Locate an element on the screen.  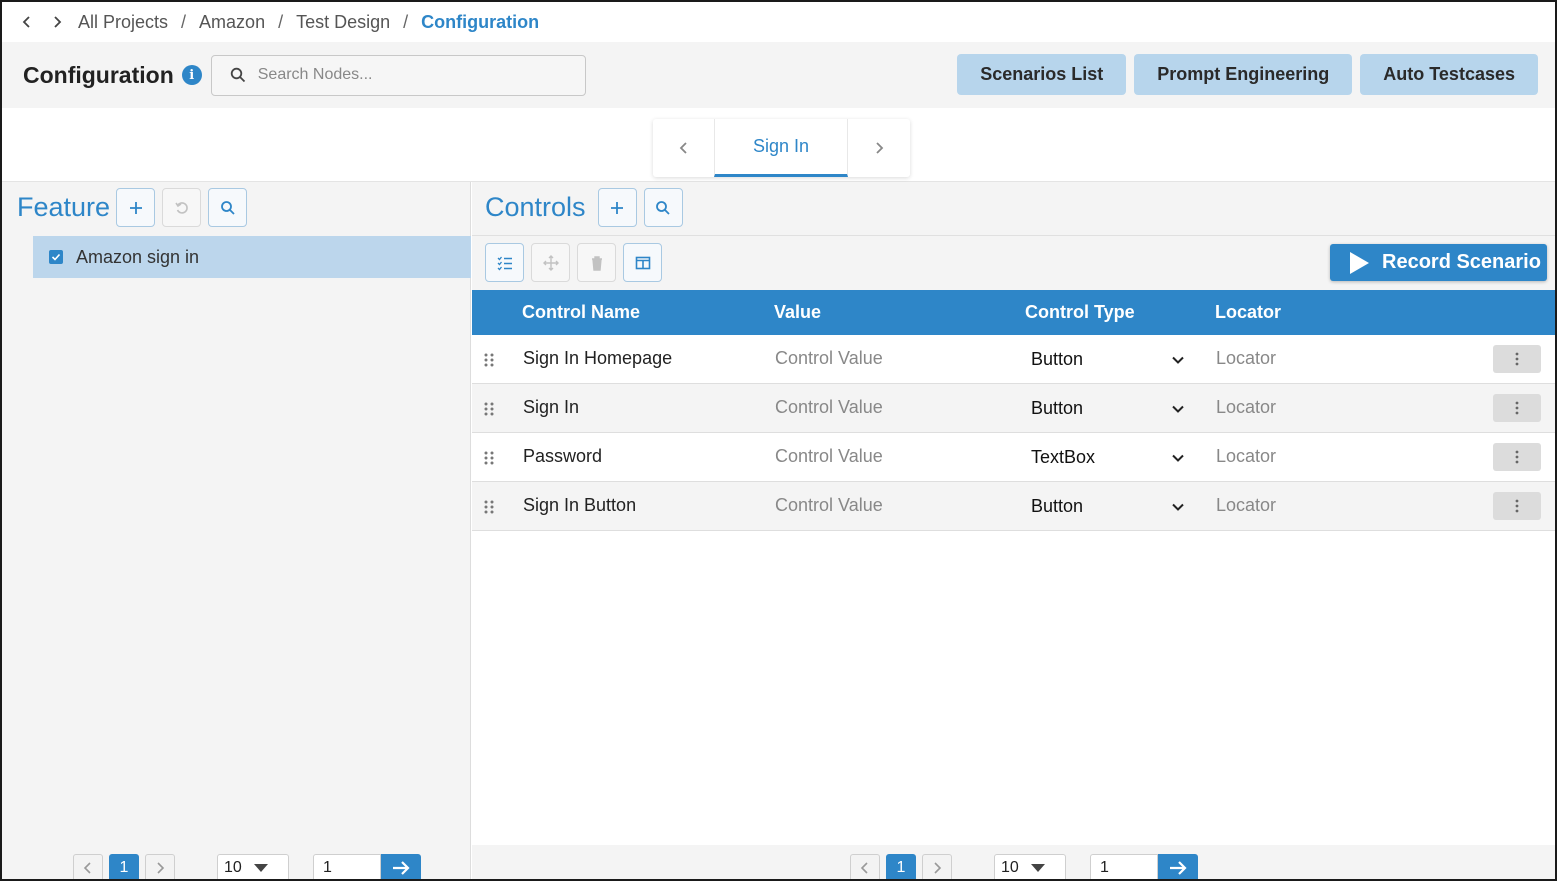
tree-item-feature: Amazon sign in is located at coordinates (252, 257).